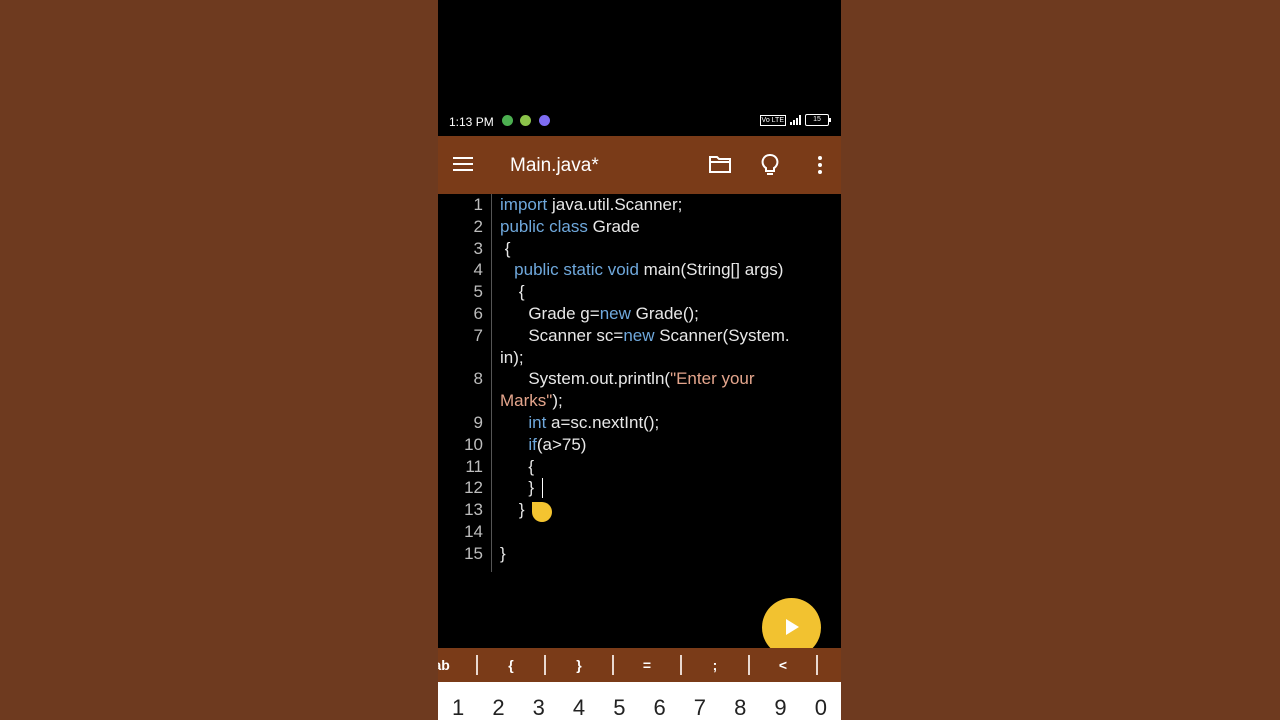 The height and width of the screenshot is (720, 1280). I want to click on line-number: 4, so click(478, 270).